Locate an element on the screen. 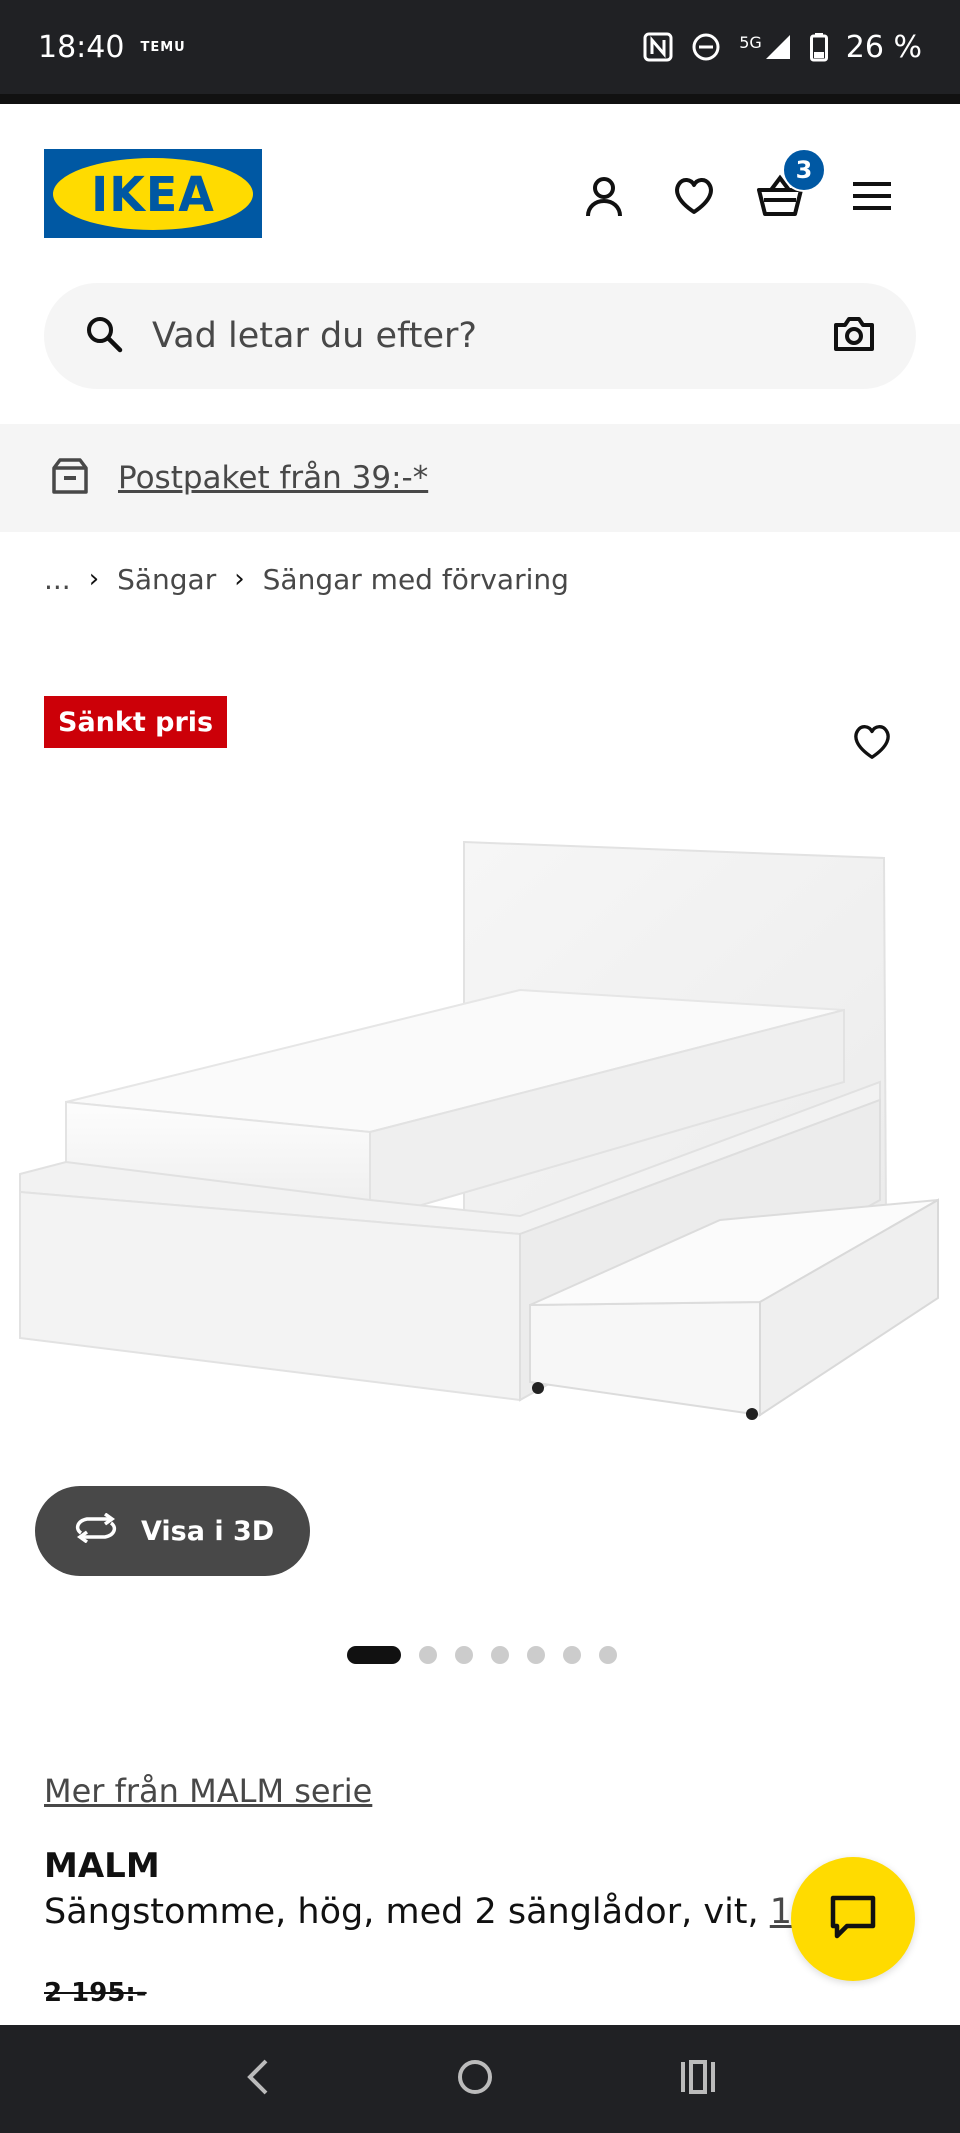 The width and height of the screenshot is (960, 2133). back-icon is located at coordinates (257, 2079).